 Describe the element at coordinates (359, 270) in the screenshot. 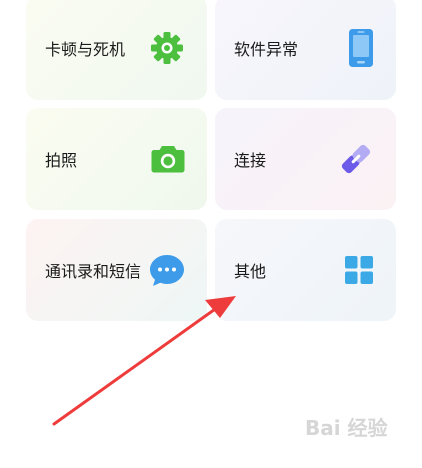

I see `grid-icon` at that location.